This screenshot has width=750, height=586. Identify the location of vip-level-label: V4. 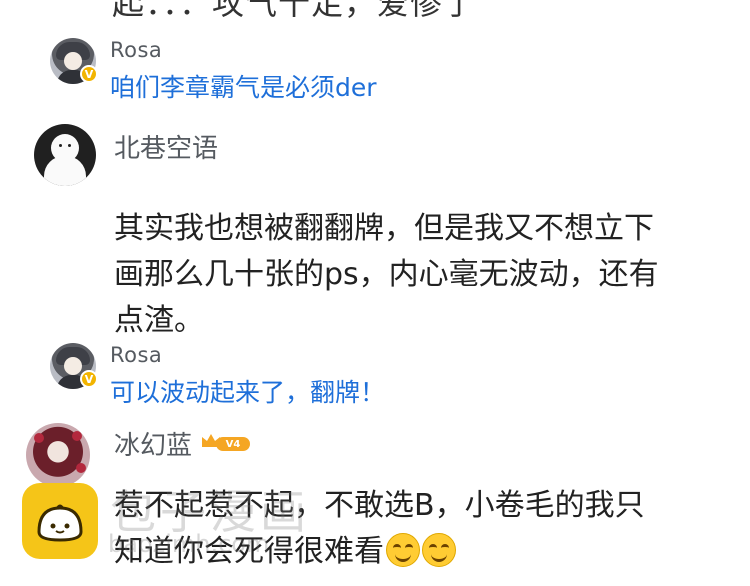
(233, 444).